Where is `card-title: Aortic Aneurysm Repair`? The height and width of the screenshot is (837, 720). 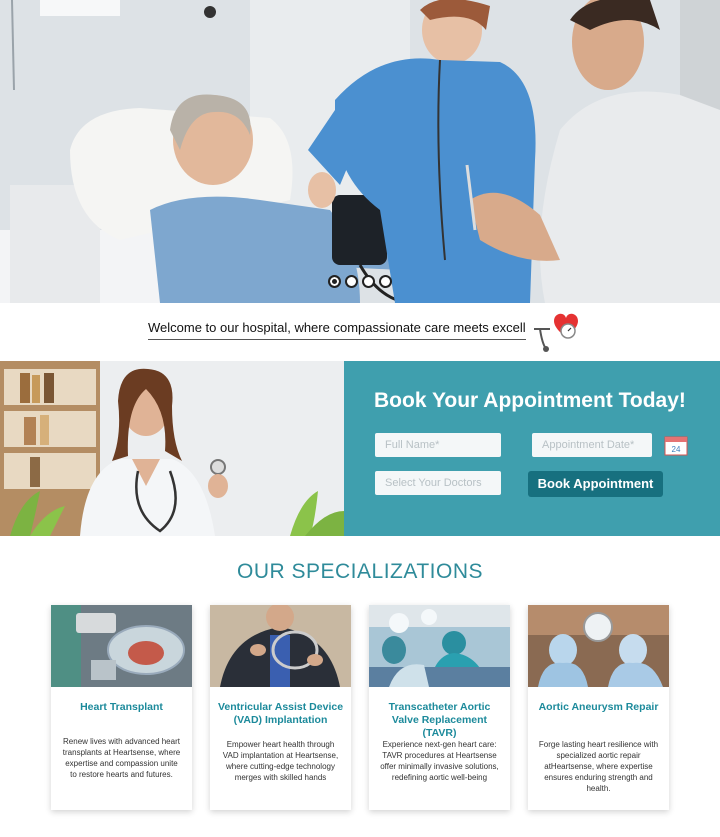
card-title: Aortic Aneurysm Repair is located at coordinates (598, 707).